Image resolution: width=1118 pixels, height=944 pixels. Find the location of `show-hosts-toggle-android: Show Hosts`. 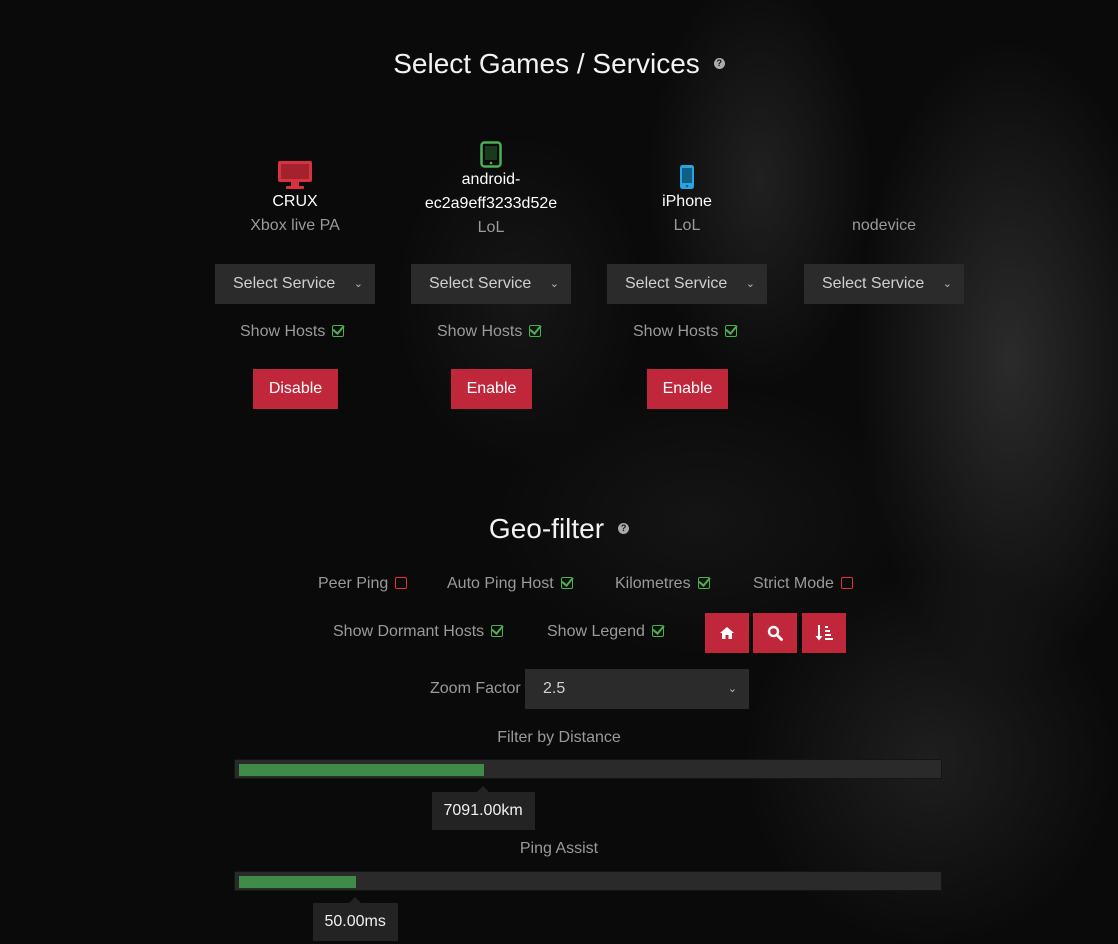

show-hosts-toggle-android: Show Hosts is located at coordinates (489, 332).